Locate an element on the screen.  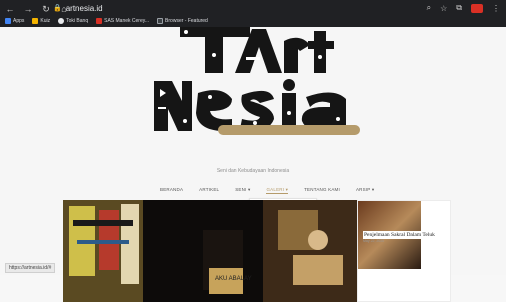
bookmark-item: Toki Banq is located at coordinates (73, 21).